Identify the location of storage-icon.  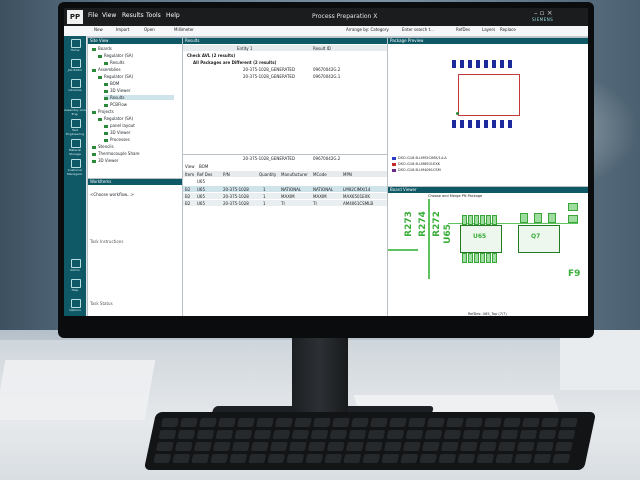
(76, 143).